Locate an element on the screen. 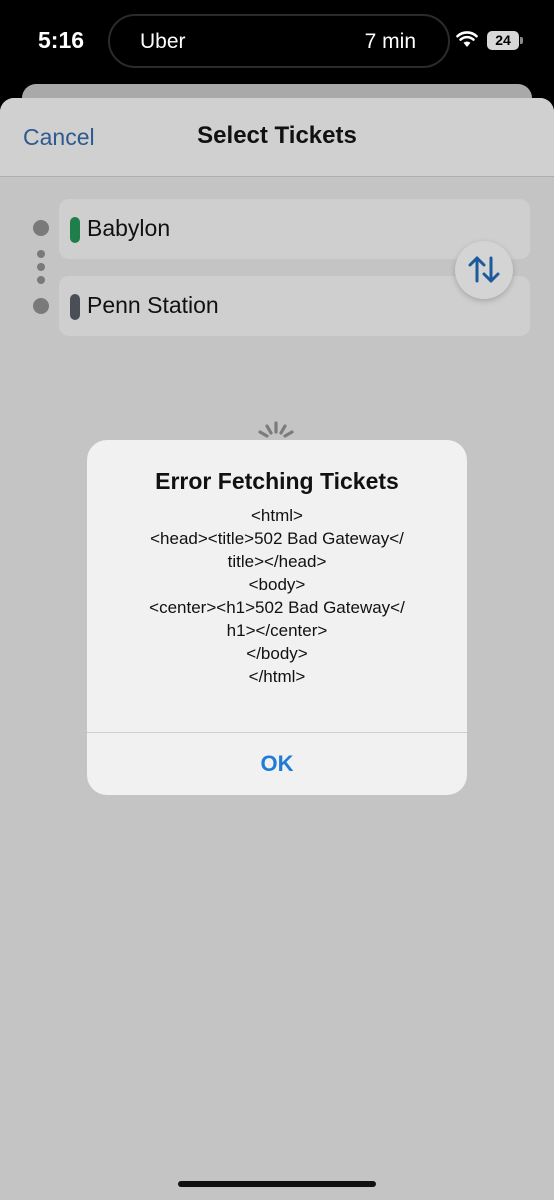 The width and height of the screenshot is (554, 1200). alert-message-line: <head><title>502 Bad Gateway</ is located at coordinates (277, 538).